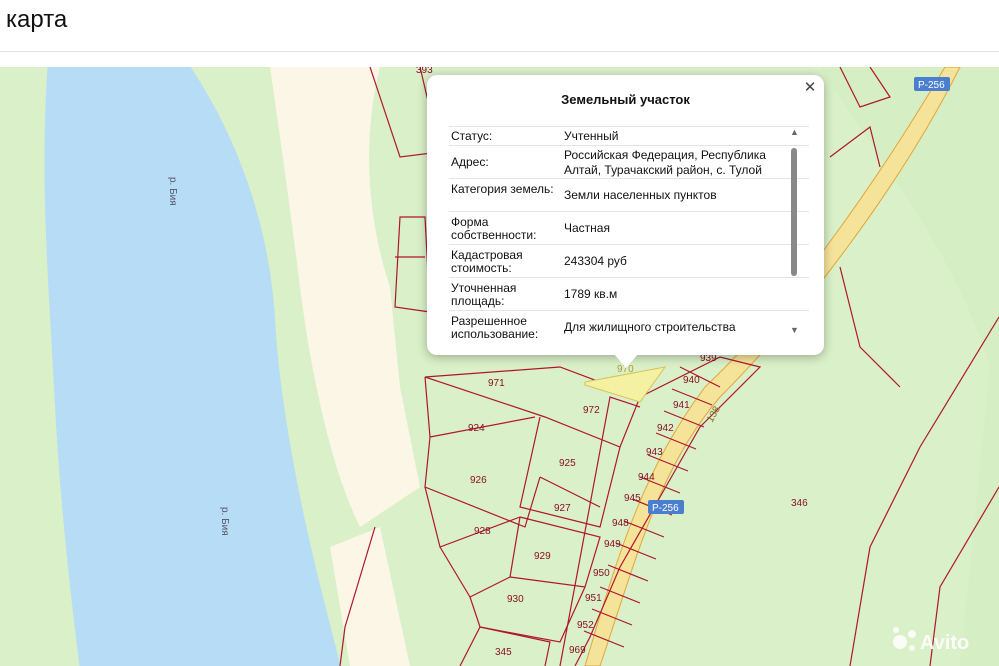 The image size is (999, 666). I want to click on avito-logo-icon: Avito, so click(931, 640).